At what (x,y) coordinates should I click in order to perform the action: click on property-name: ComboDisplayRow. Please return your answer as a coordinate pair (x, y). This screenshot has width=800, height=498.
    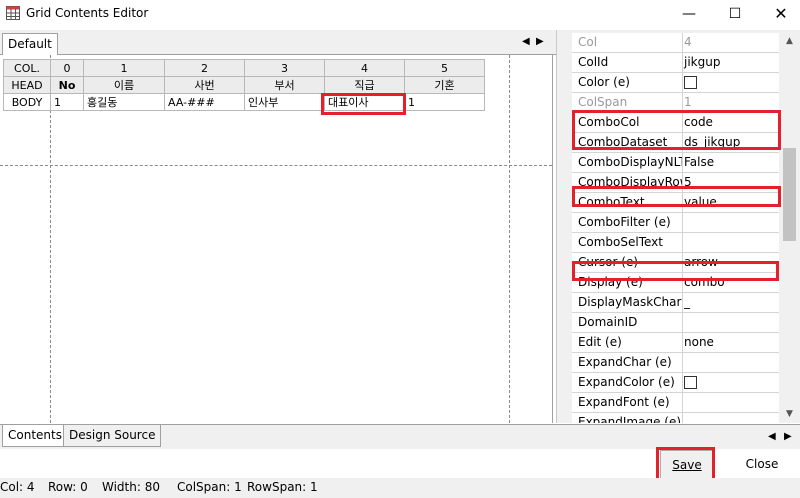
    Looking at the image, I should click on (627, 182).